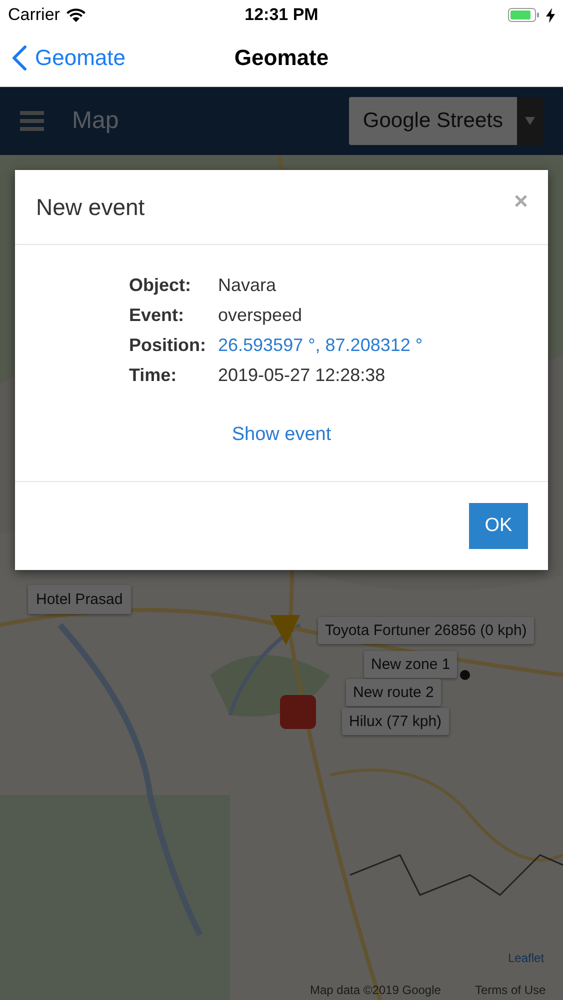 The image size is (563, 1000). Describe the element at coordinates (248, 285) in the screenshot. I see `field-value: Navara` at that location.